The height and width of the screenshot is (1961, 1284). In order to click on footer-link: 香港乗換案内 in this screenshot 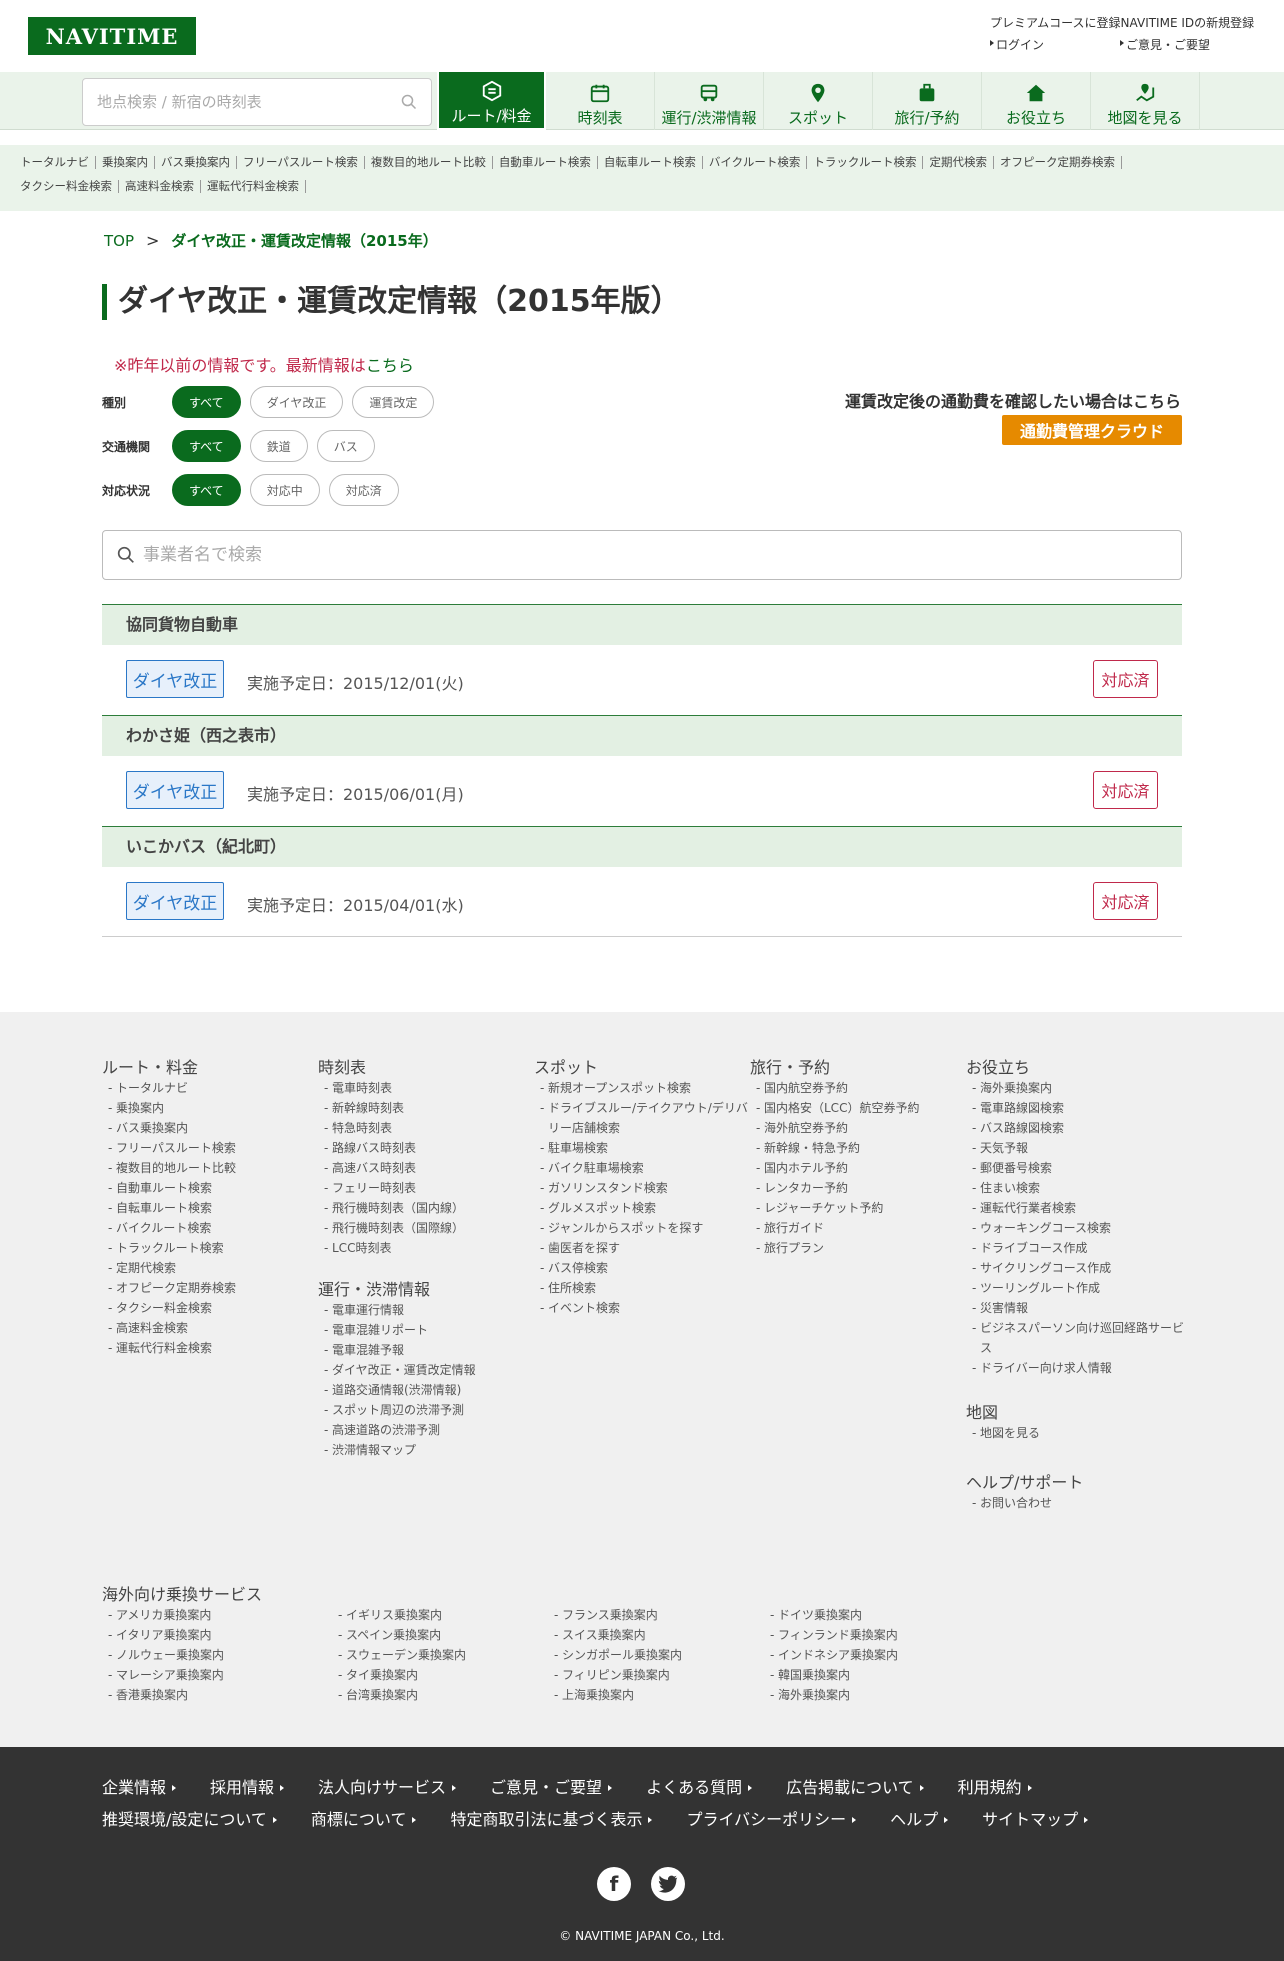, I will do `click(182, 1695)`.